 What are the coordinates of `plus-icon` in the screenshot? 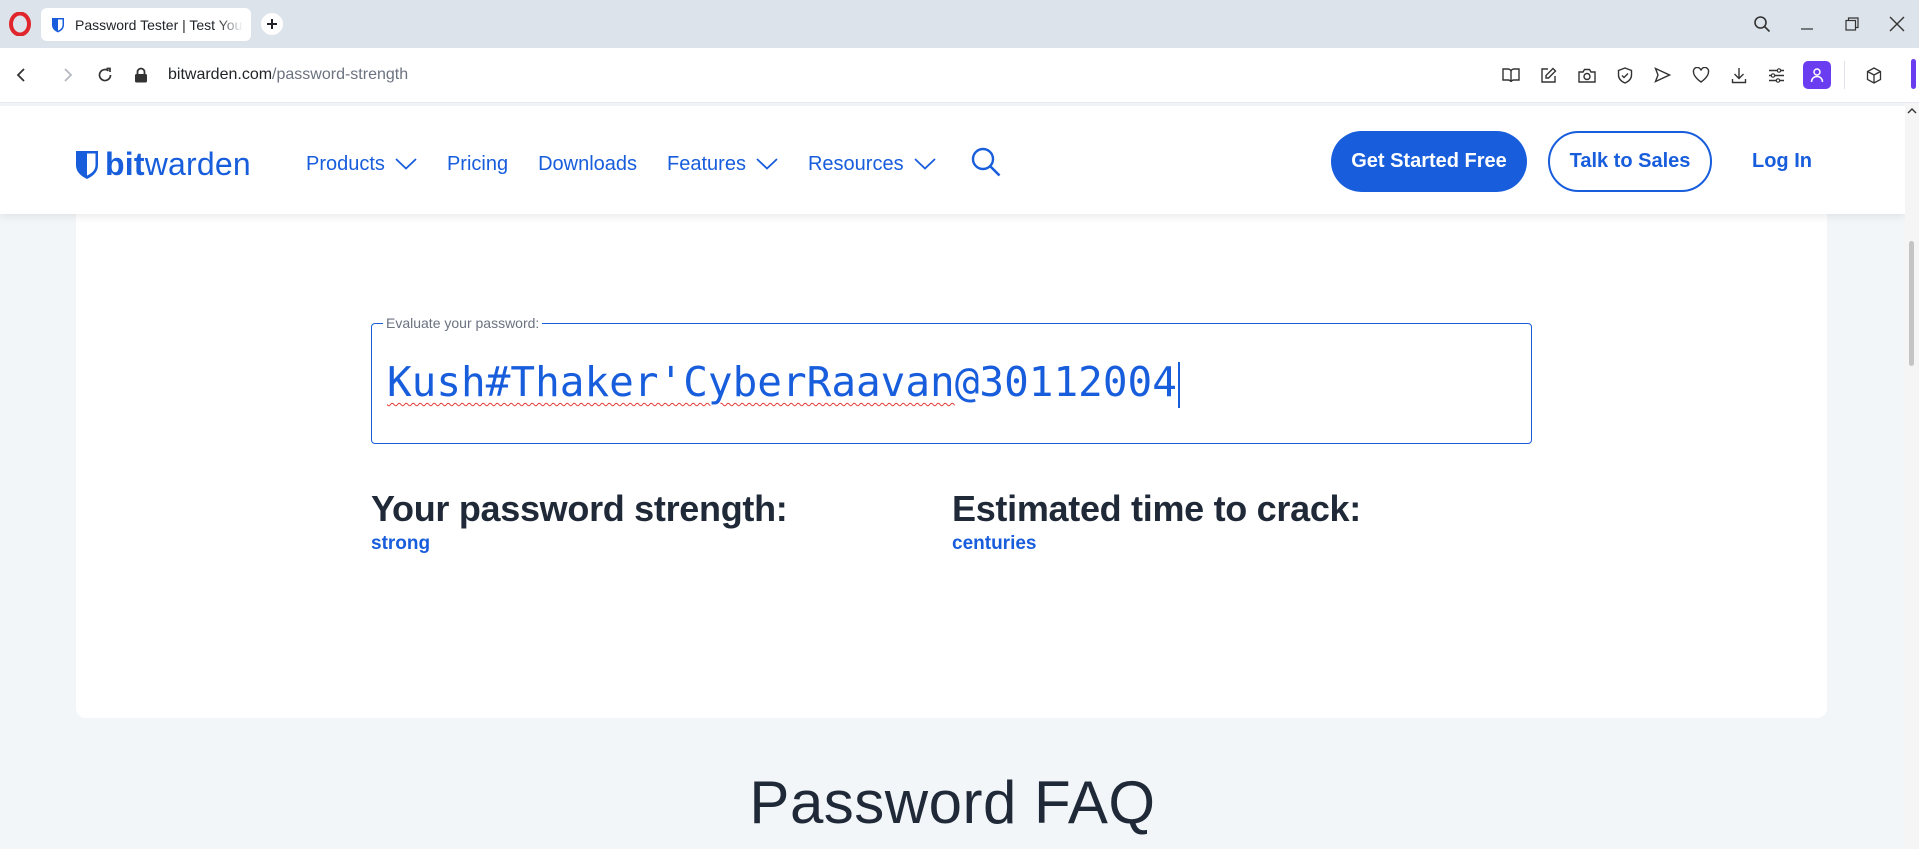 It's located at (272, 24).